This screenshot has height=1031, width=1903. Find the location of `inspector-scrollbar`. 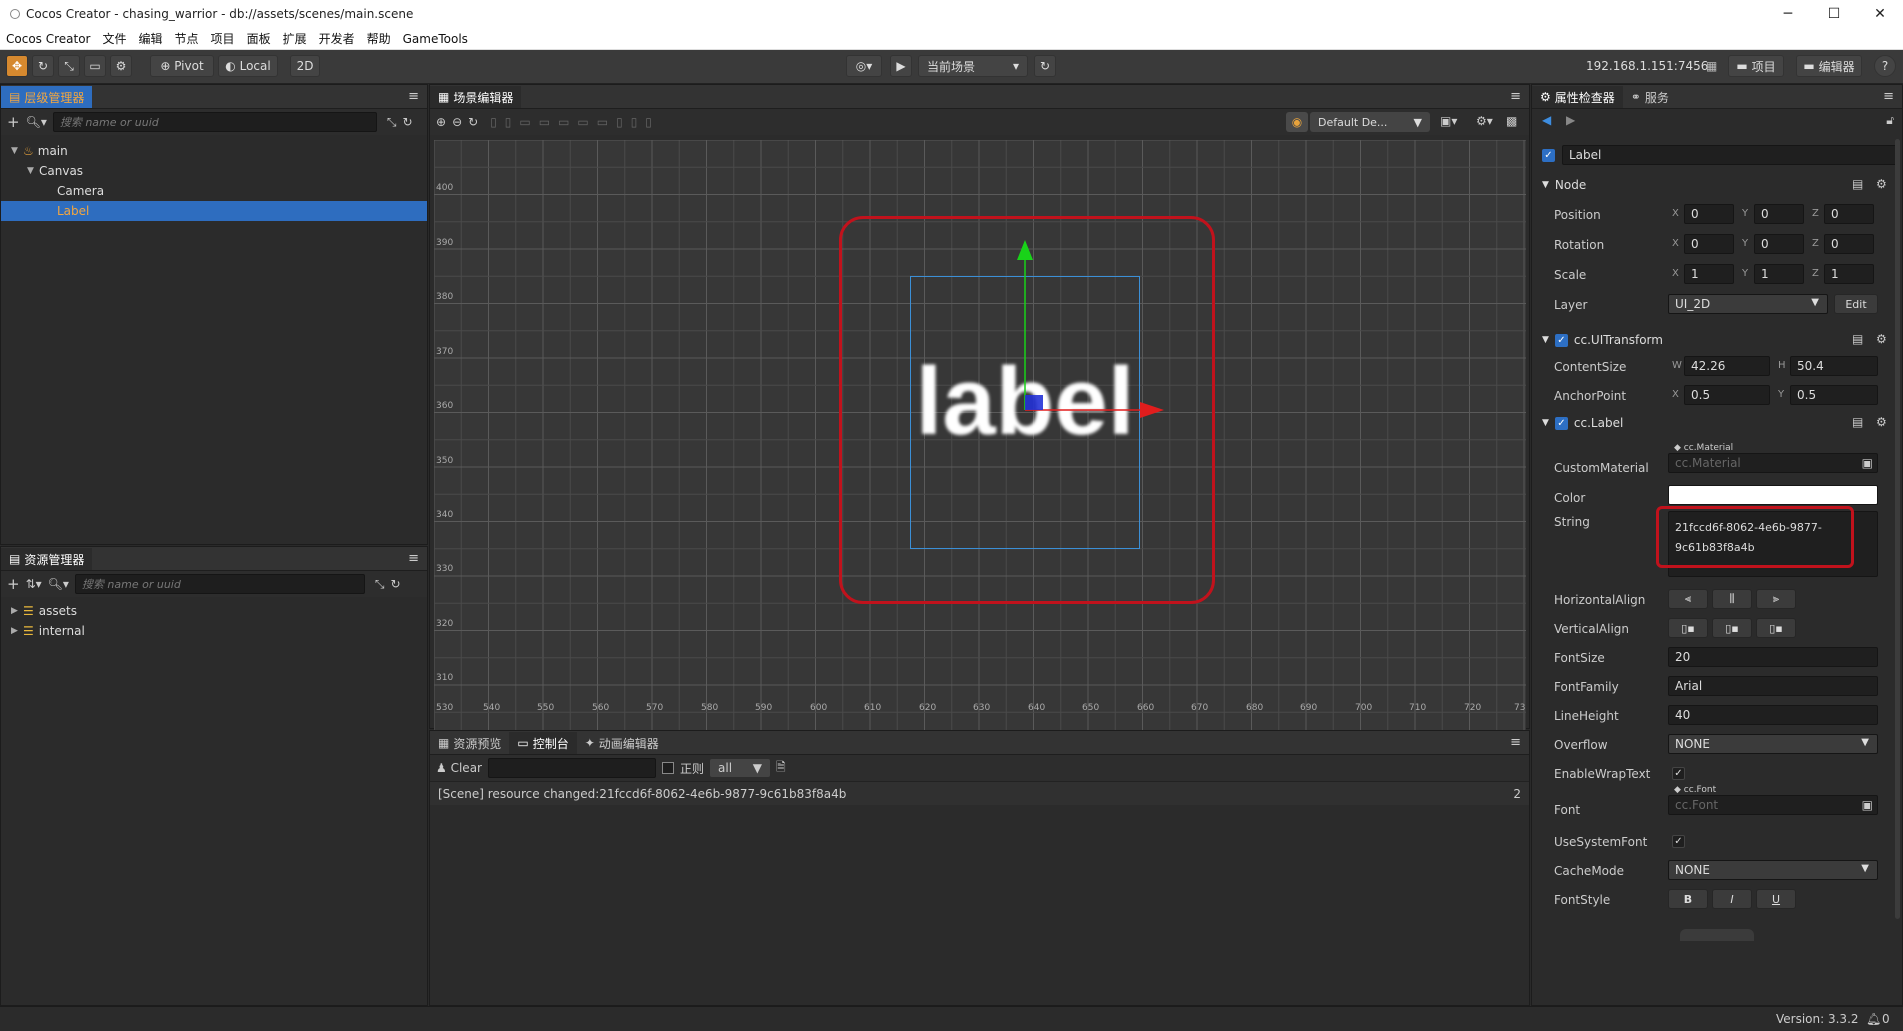

inspector-scrollbar is located at coordinates (1897, 529).